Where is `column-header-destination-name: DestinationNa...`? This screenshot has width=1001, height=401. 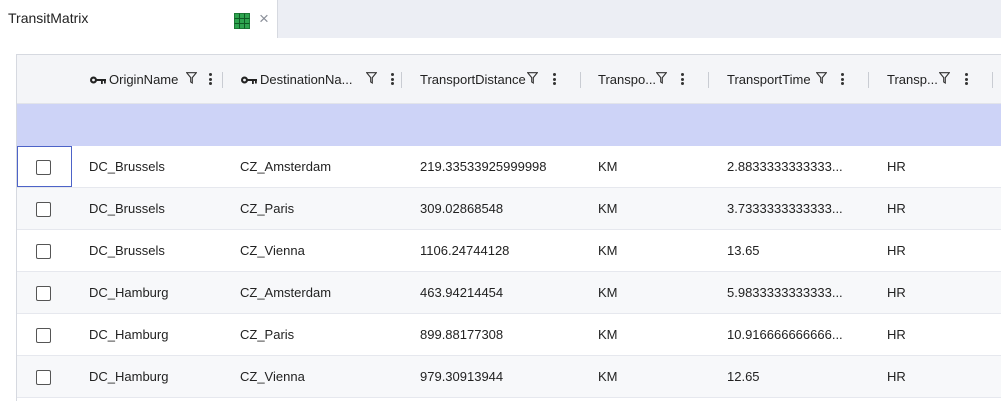 column-header-destination-name: DestinationNa... is located at coordinates (296, 79).